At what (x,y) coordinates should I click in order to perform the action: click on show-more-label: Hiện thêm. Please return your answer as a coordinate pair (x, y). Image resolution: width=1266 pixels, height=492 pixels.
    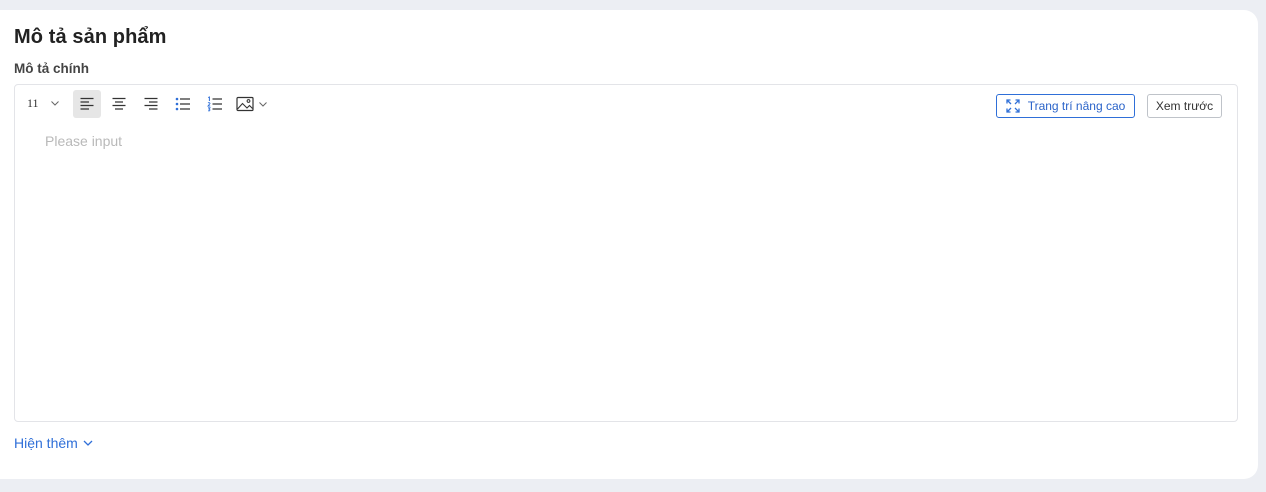
    Looking at the image, I should click on (46, 443).